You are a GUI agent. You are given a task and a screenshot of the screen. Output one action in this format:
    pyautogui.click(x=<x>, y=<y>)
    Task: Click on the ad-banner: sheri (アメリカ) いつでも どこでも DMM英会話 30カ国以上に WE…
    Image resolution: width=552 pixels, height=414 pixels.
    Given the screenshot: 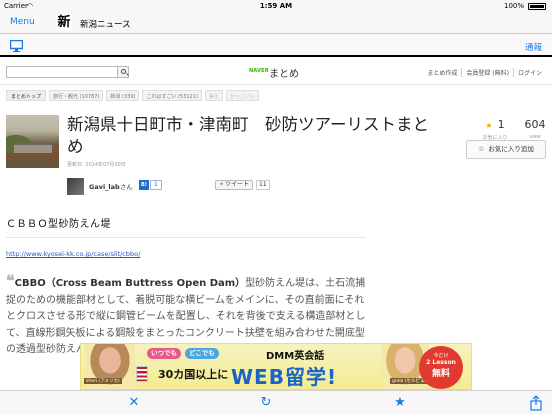 What is the action you would take?
    pyautogui.click(x=276, y=366)
    